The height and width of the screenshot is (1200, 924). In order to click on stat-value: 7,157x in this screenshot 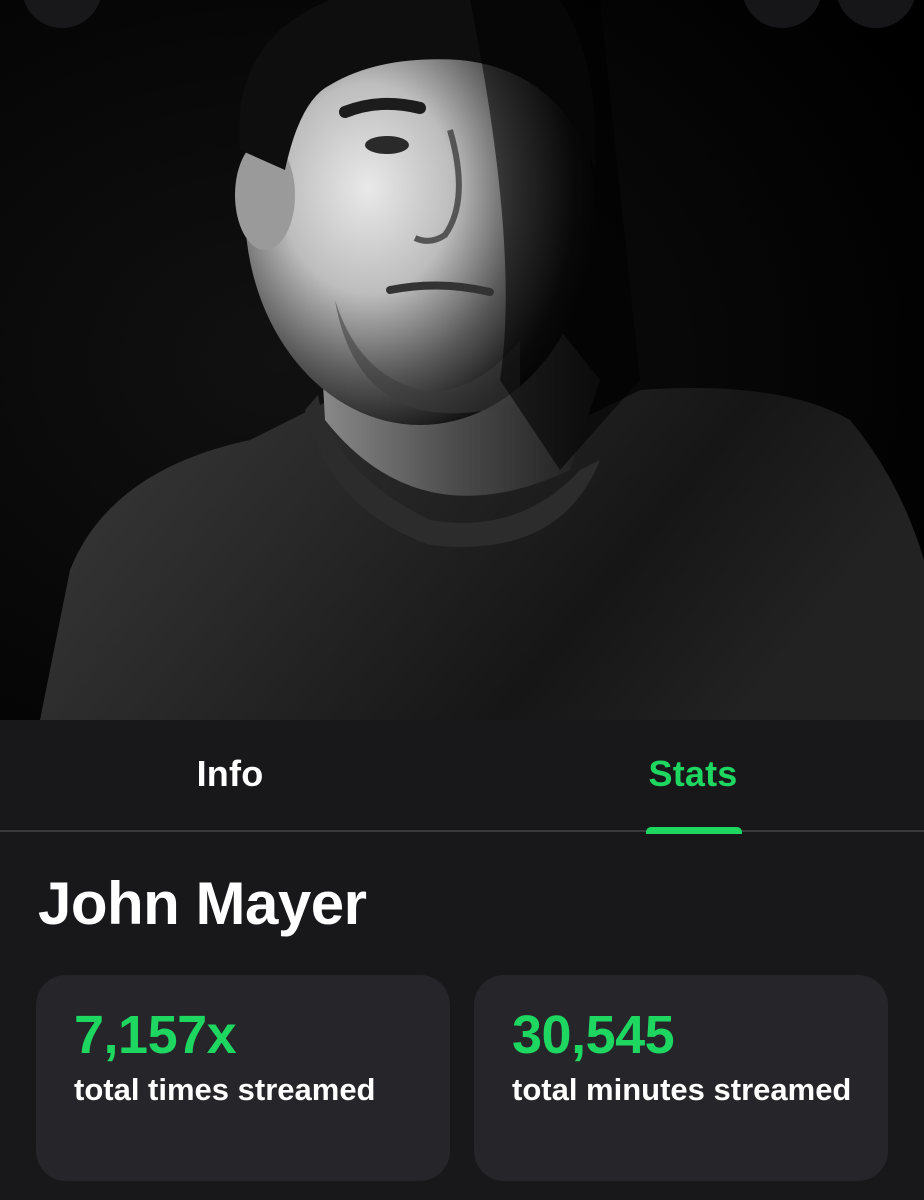, I will do `click(155, 1035)`.